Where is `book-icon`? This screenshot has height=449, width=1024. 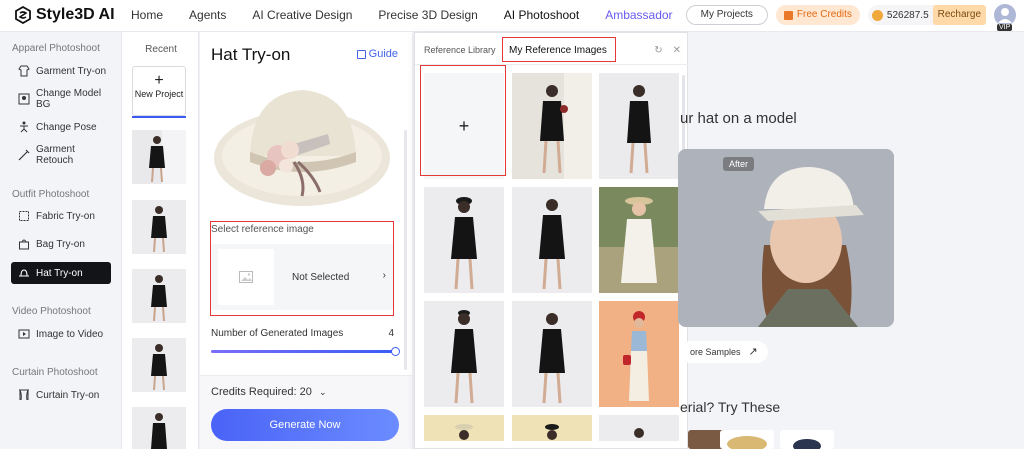
book-icon is located at coordinates (361, 54).